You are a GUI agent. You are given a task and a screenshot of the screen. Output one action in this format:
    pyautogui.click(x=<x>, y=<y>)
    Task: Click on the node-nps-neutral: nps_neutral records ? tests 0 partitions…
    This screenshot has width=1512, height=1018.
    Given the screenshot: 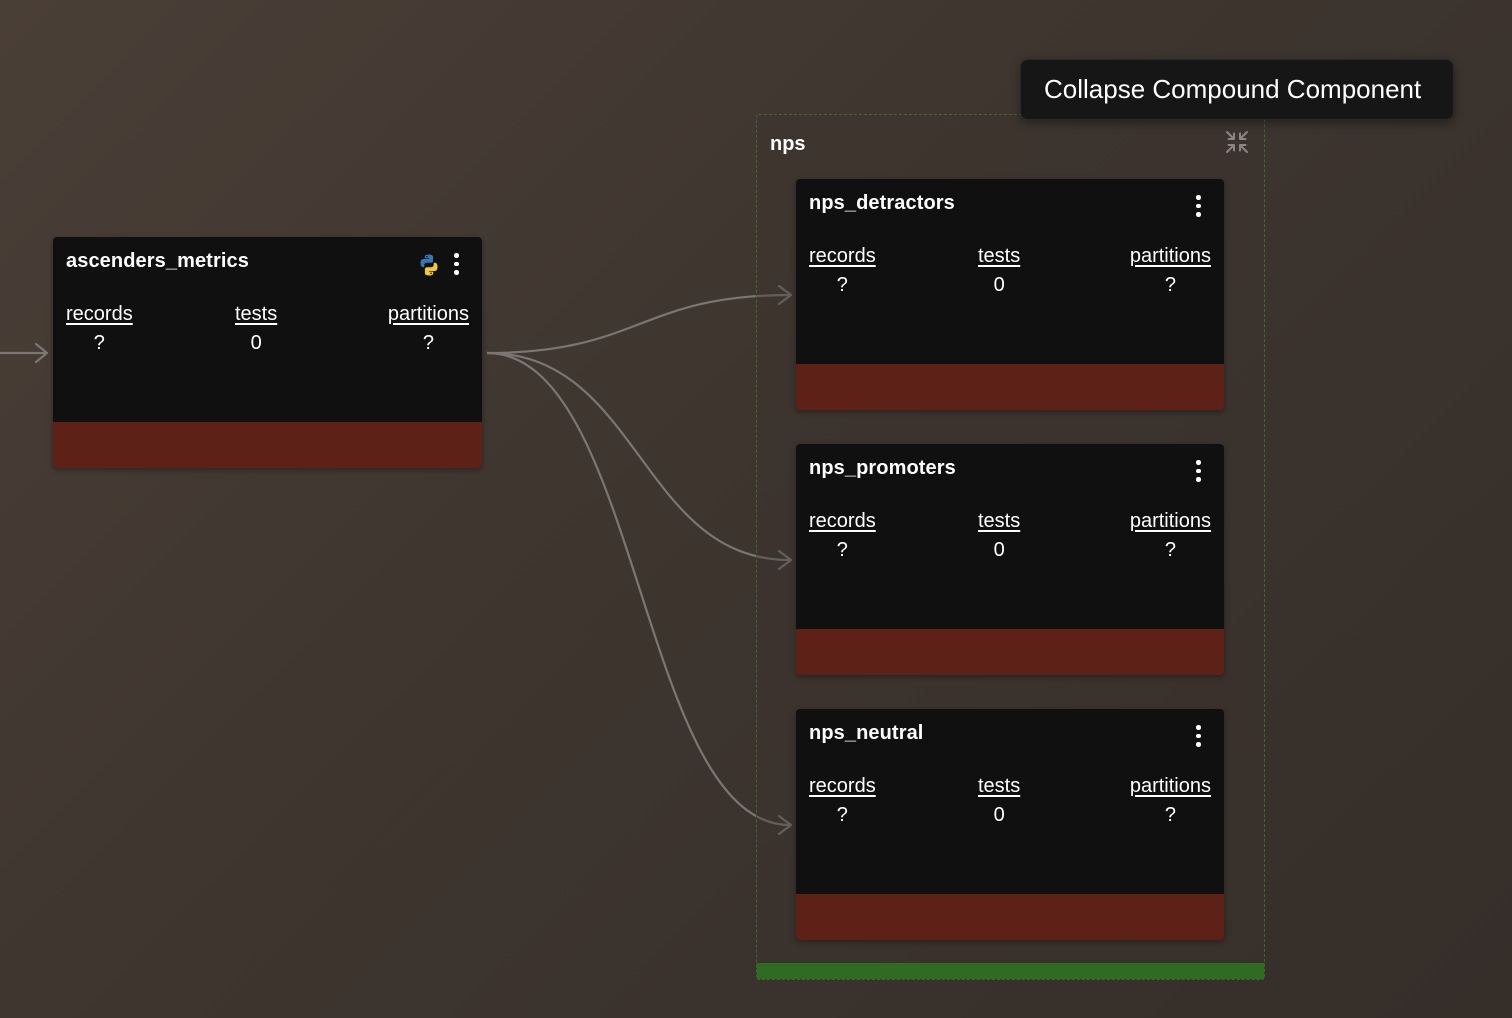 What is the action you would take?
    pyautogui.click(x=1010, y=824)
    